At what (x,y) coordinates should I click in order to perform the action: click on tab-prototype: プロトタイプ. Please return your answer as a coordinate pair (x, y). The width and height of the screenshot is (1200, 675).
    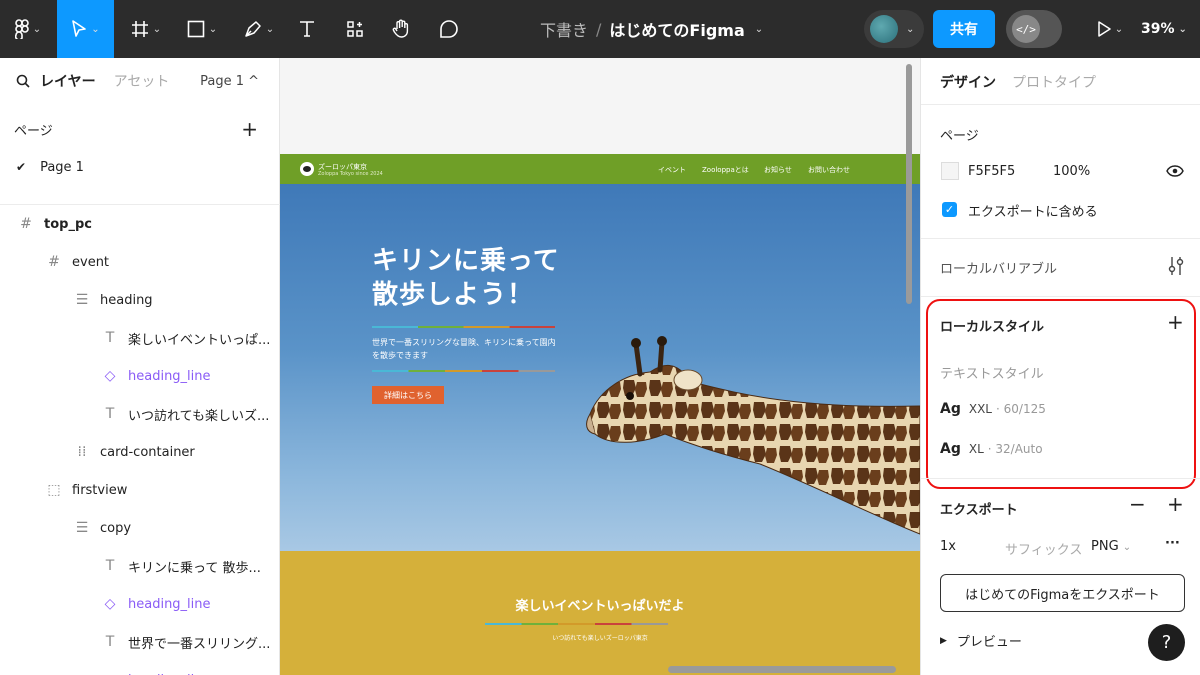
    Looking at the image, I should click on (1054, 82).